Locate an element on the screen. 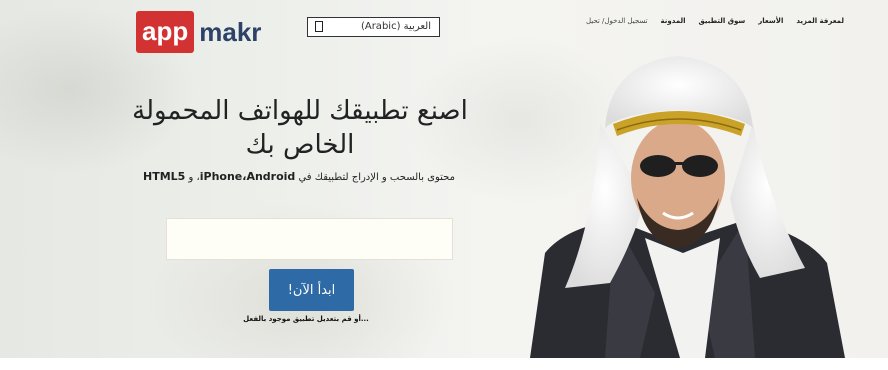  hero-title-line2: الخاص بك is located at coordinates (300, 145).